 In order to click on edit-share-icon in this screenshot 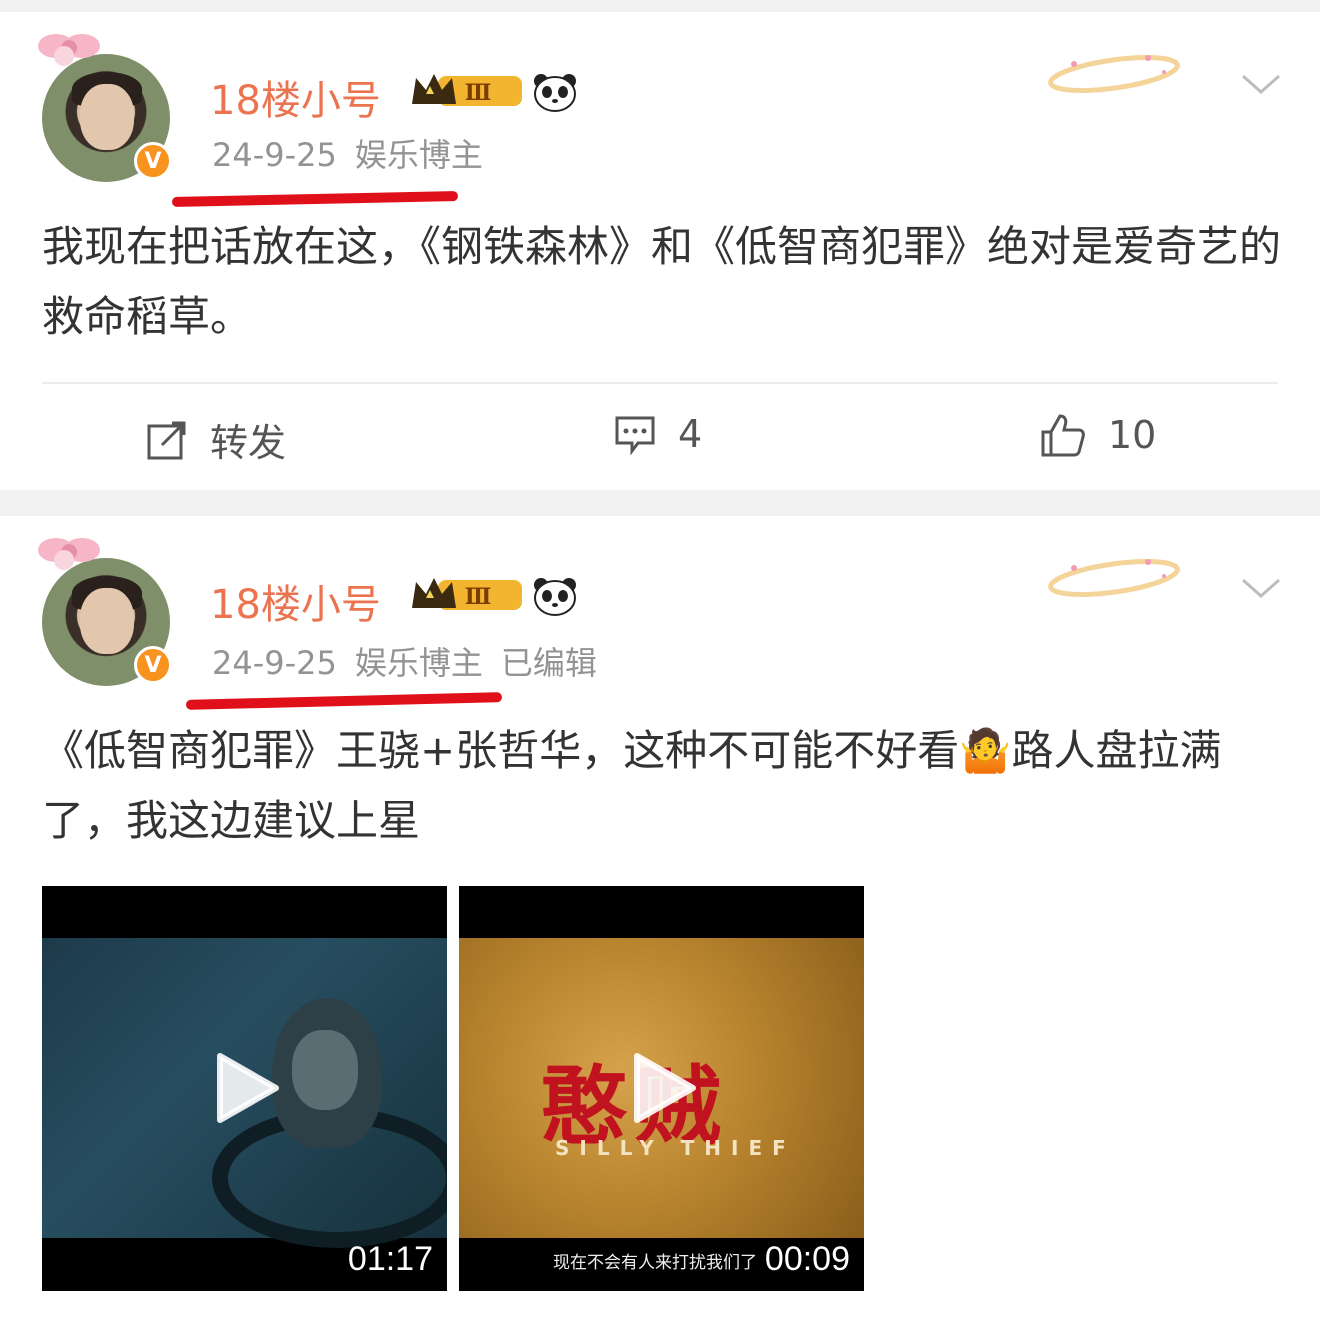, I will do `click(166, 440)`.